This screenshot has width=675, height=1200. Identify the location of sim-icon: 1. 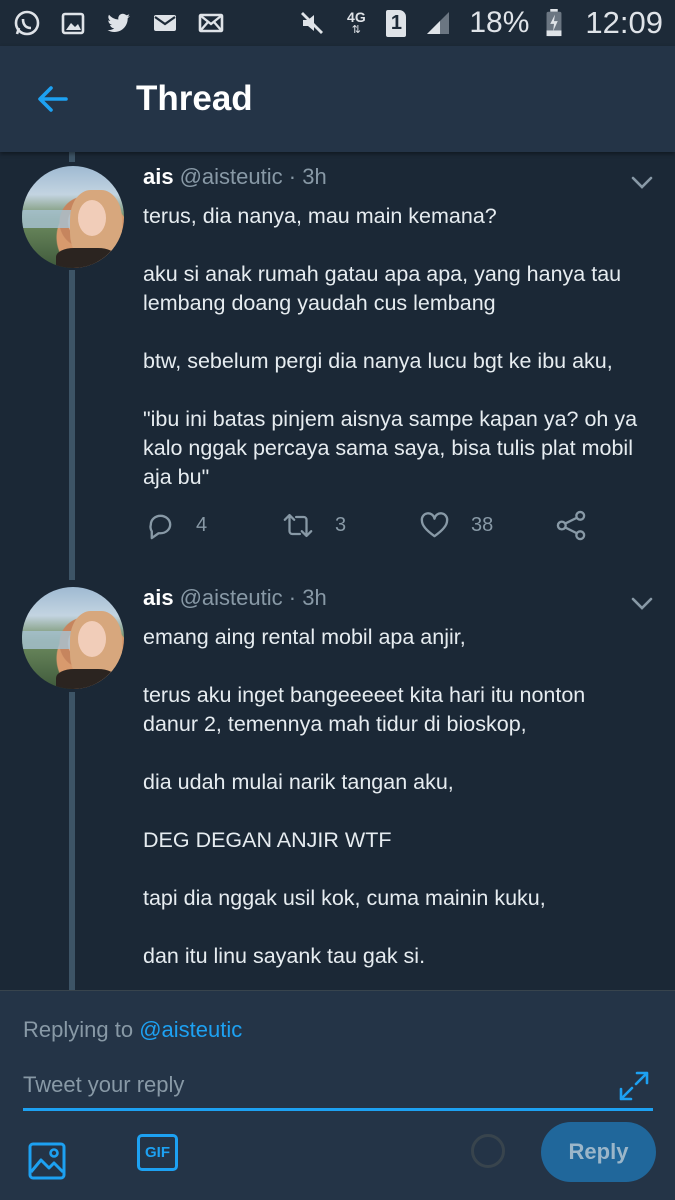
(396, 23).